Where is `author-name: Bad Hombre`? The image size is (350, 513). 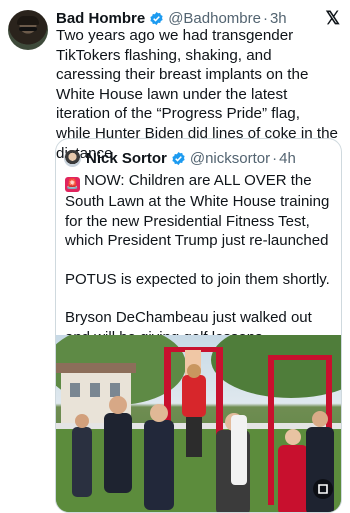
author-name: Bad Hombre is located at coordinates (100, 18).